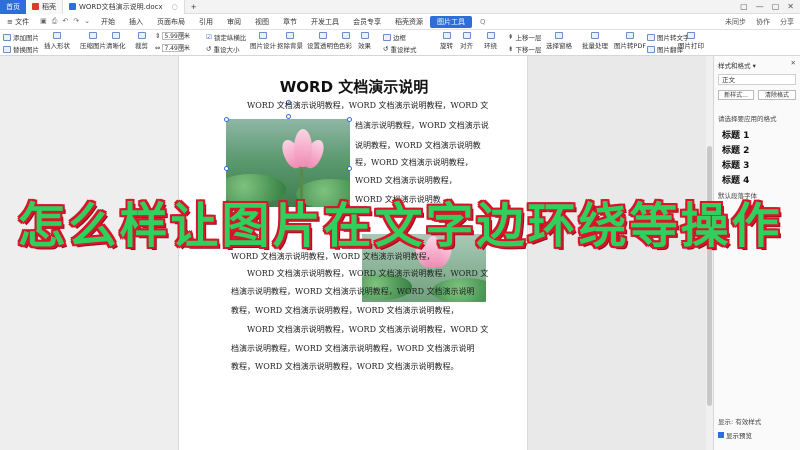  Describe the element at coordinates (55, 21) in the screenshot. I see `print-icon: ⎙` at that location.